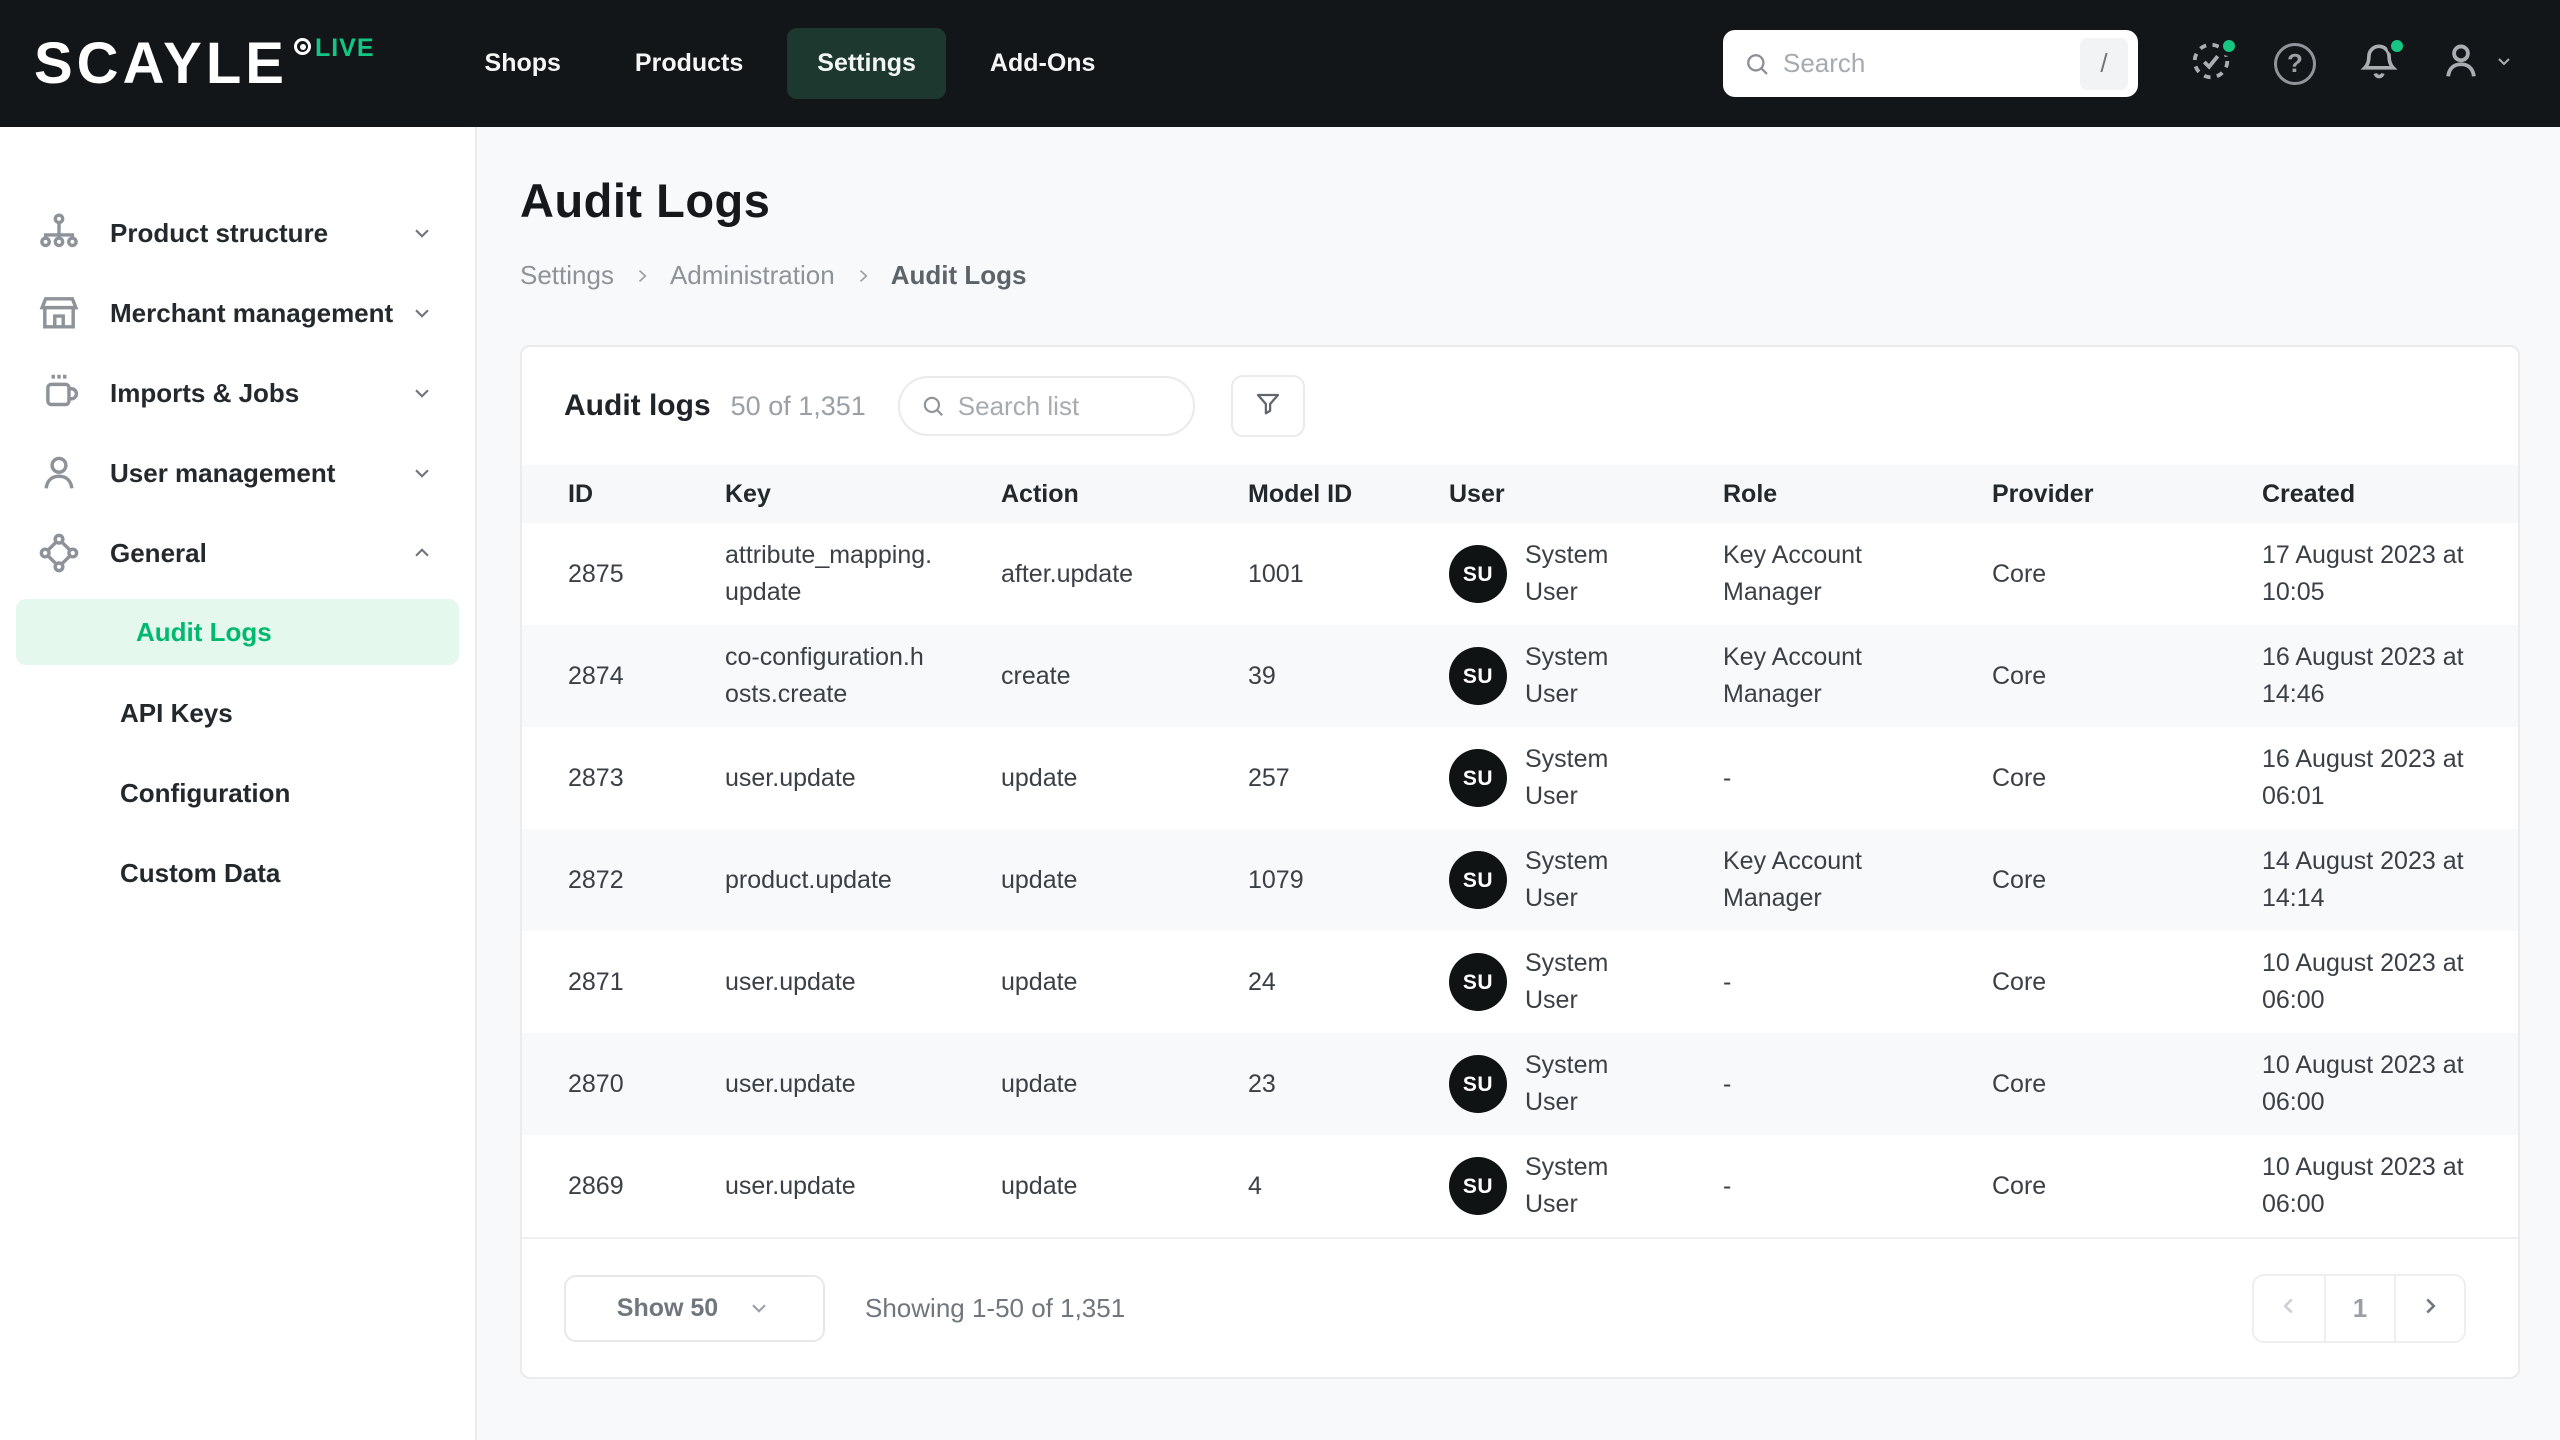 The height and width of the screenshot is (1440, 2560). What do you see at coordinates (637, 405) in the screenshot?
I see `card-title: Audit logs` at bounding box center [637, 405].